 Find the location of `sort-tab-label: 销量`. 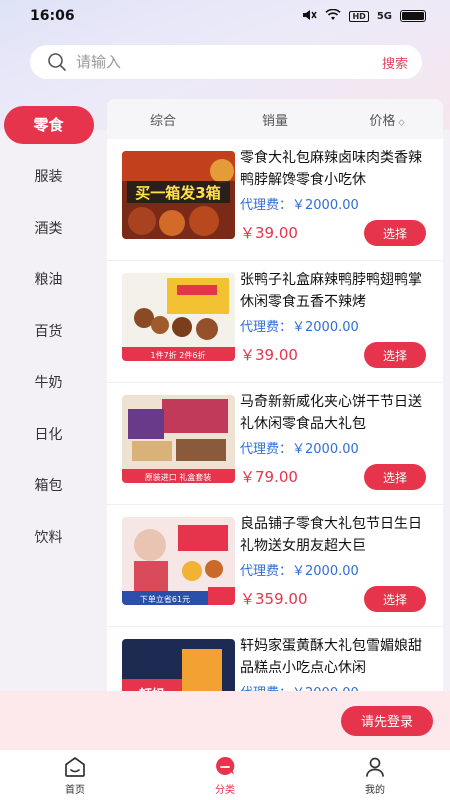

sort-tab-label: 销量 is located at coordinates (274, 121).